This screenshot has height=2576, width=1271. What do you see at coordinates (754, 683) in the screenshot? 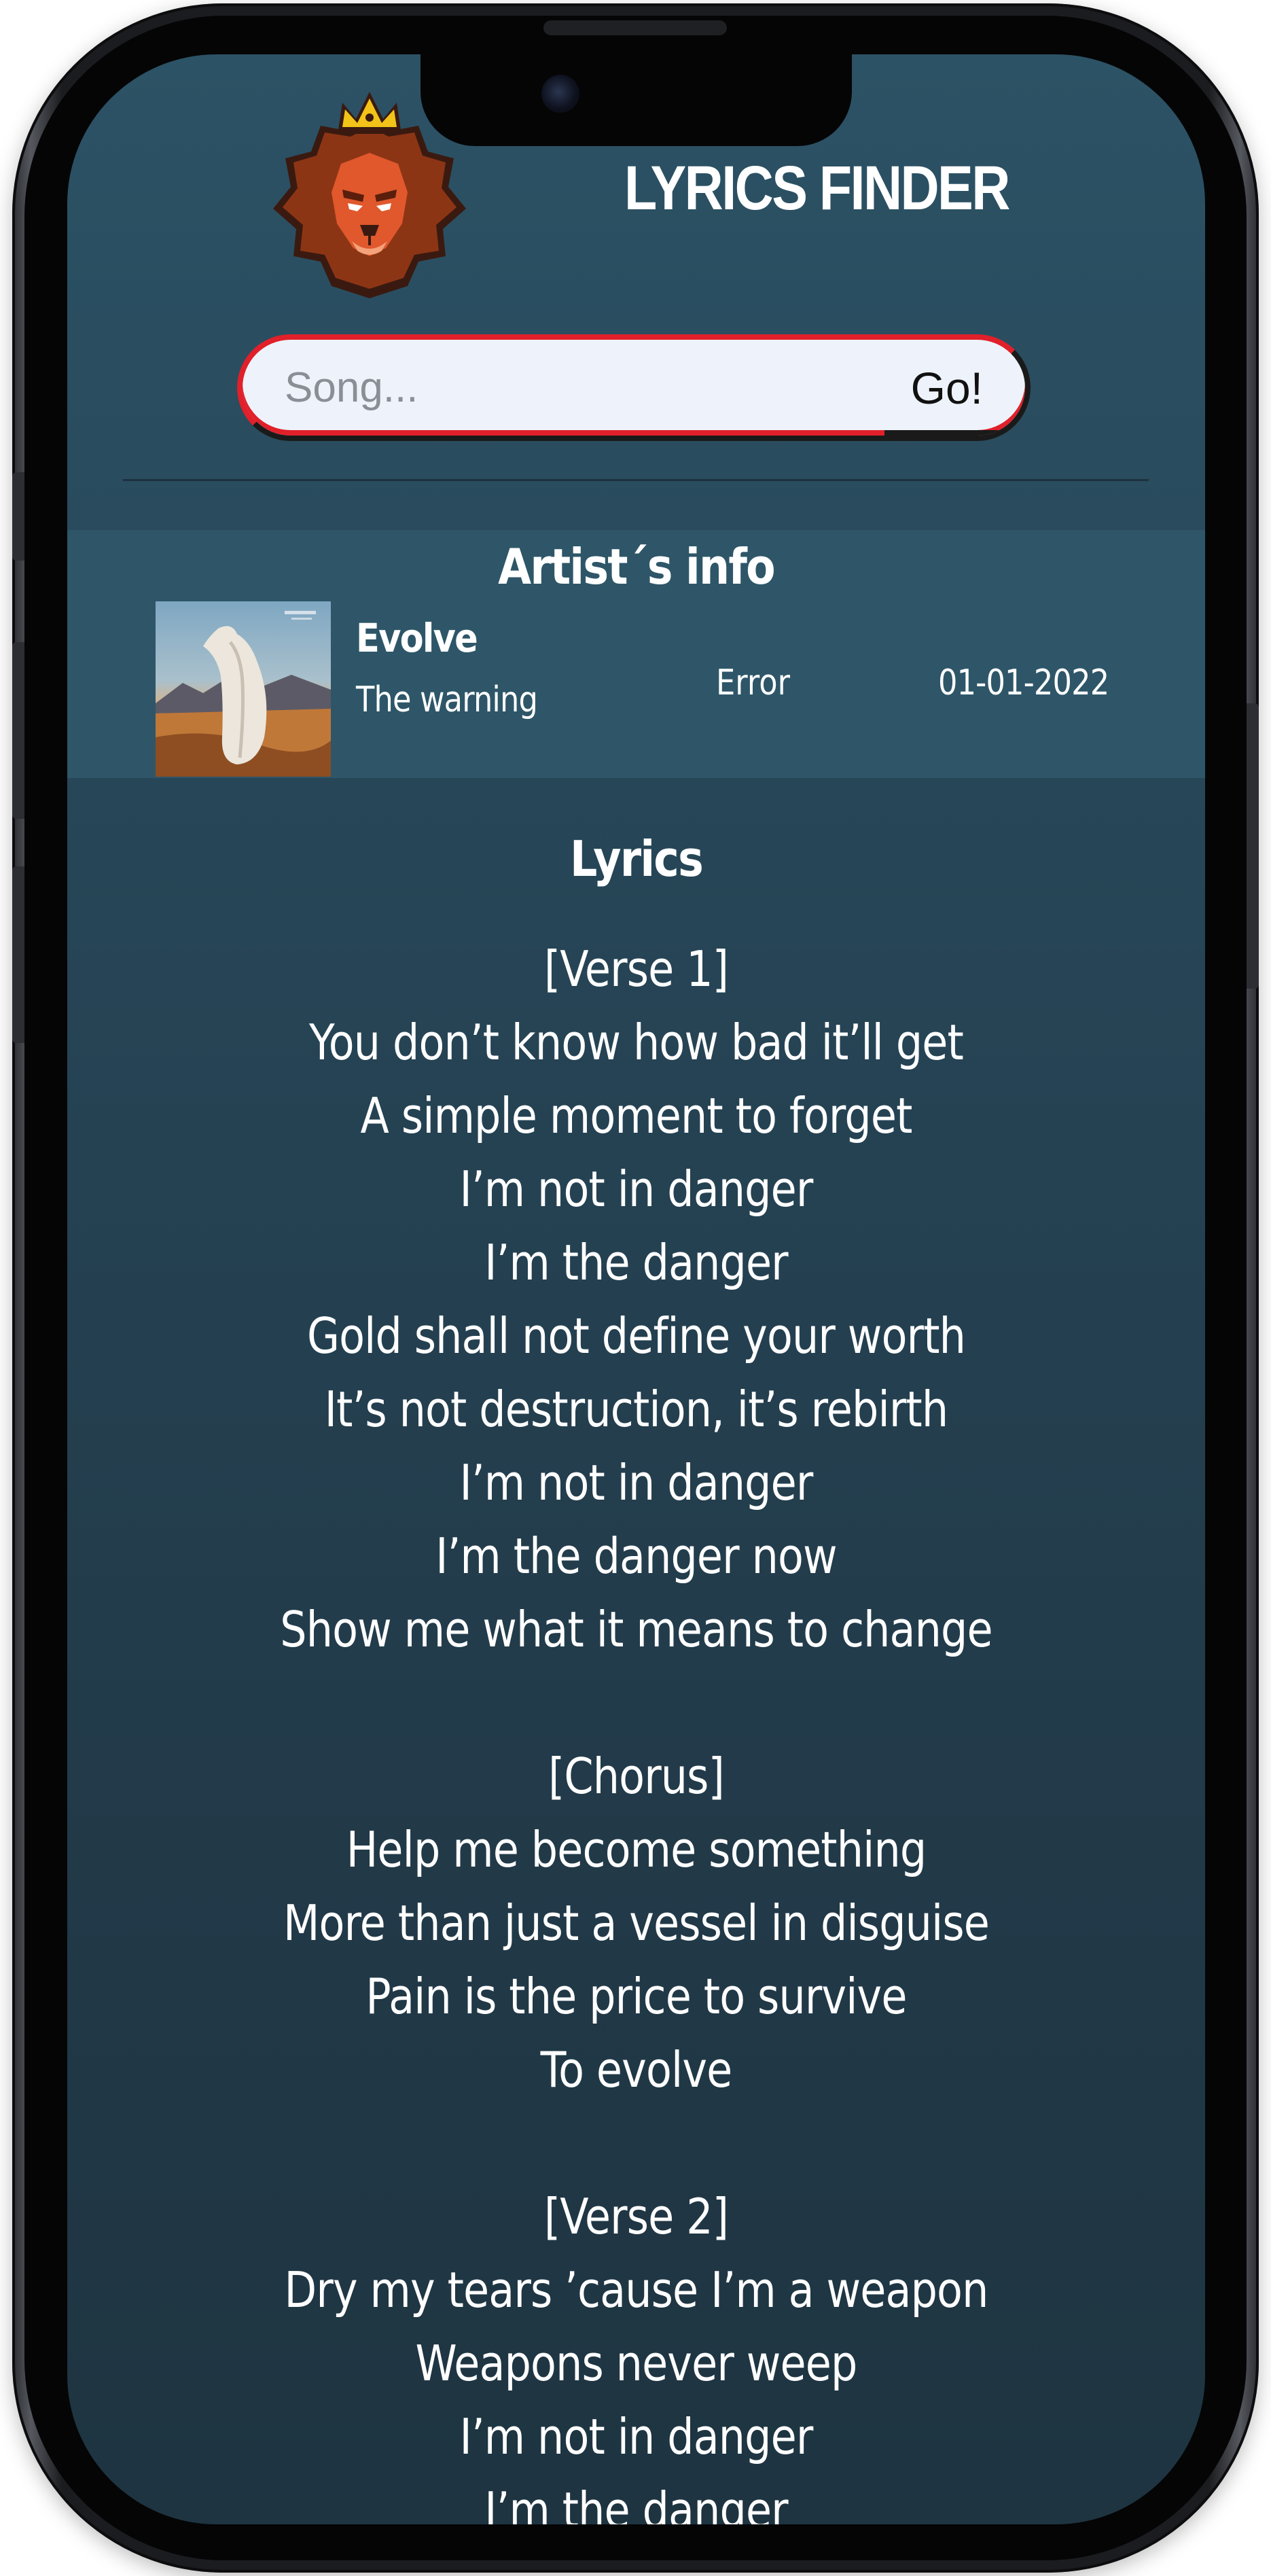
I see `status-text: Error` at bounding box center [754, 683].